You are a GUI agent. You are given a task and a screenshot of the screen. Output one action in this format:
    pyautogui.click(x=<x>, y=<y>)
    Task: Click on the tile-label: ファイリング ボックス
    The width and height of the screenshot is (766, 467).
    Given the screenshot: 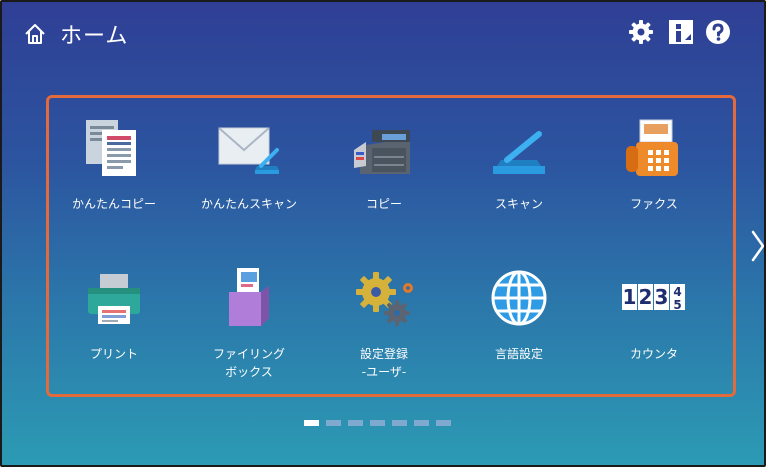 What is the action you would take?
    pyautogui.click(x=248, y=363)
    